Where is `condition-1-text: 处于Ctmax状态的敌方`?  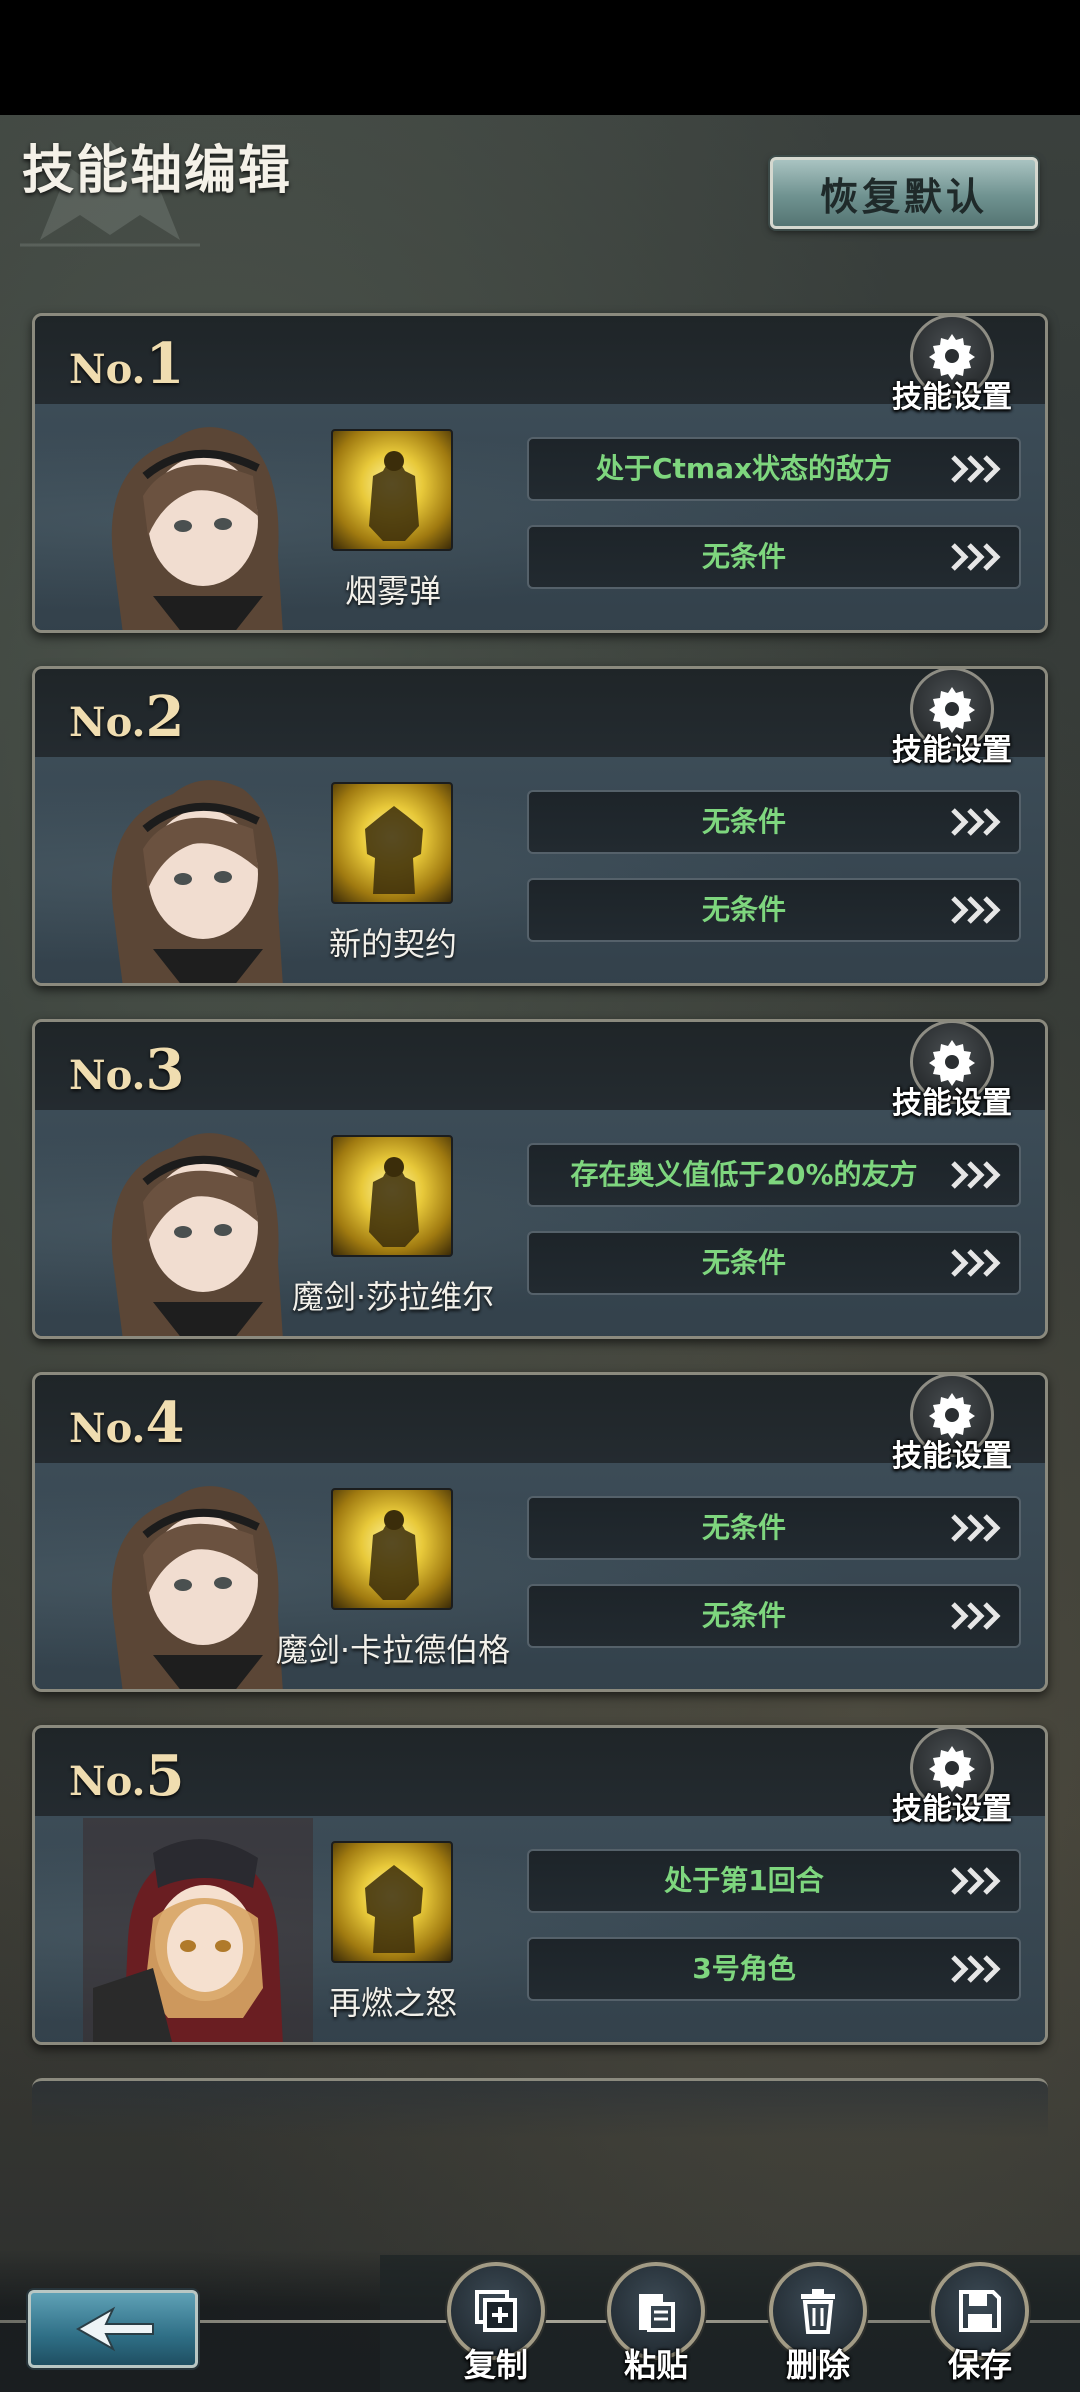 condition-1-text: 处于Ctmax状态的敌方 is located at coordinates (744, 468).